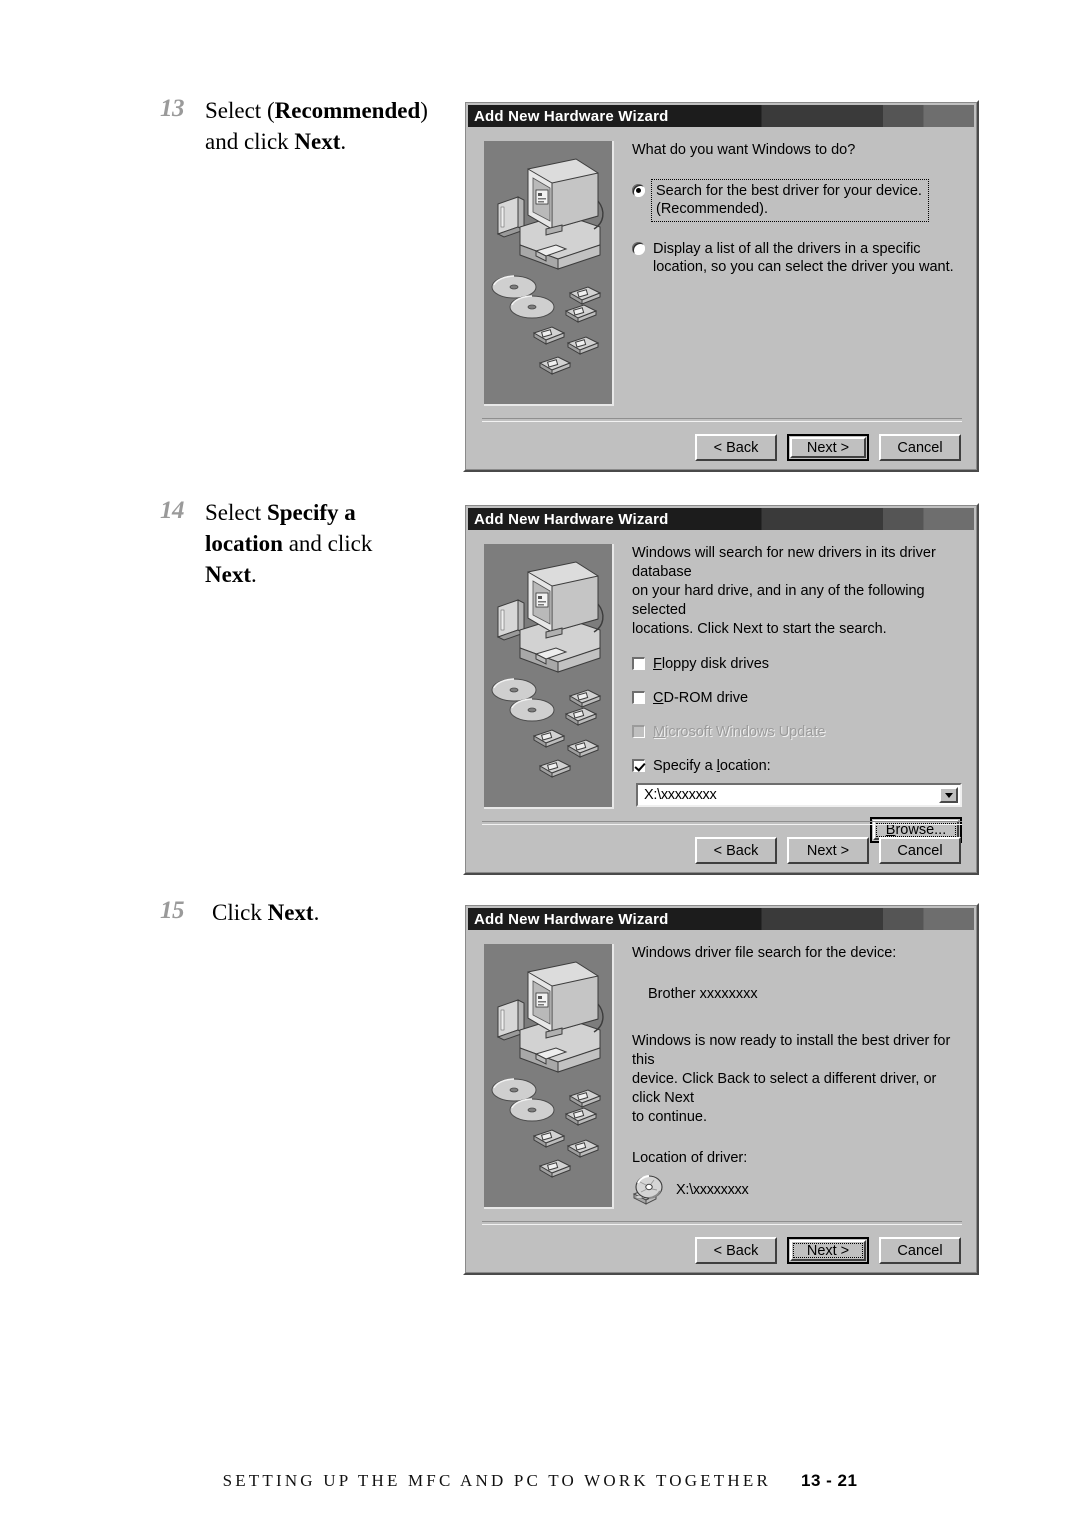 The image size is (1080, 1529). I want to click on dialog-1-title: Add New Hardware Wizard, so click(571, 116).